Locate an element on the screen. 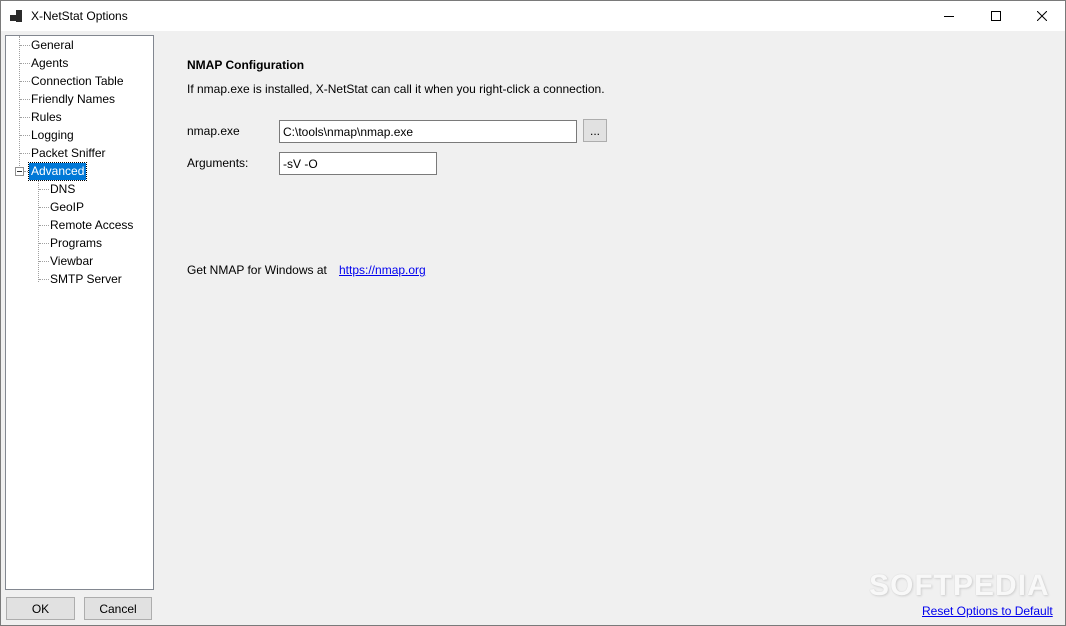  tree-item-agents: Agents is located at coordinates (49, 63).